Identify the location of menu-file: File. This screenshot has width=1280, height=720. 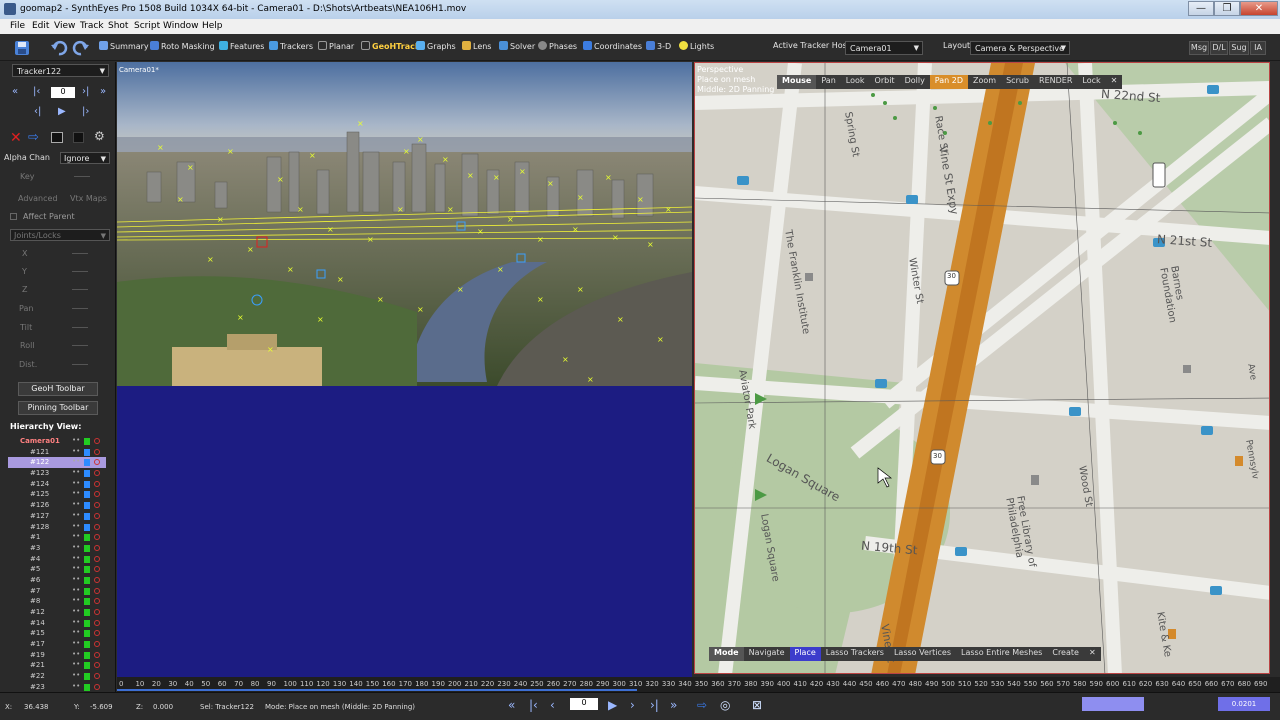
(17, 26).